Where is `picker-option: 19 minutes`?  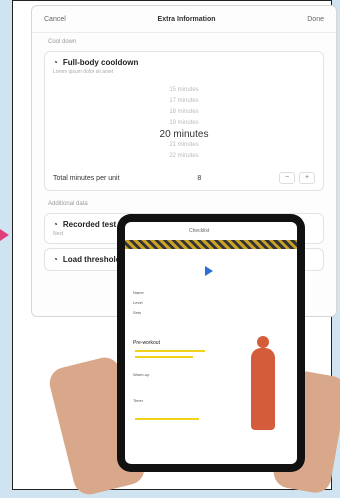 picker-option: 19 minutes is located at coordinates (184, 123).